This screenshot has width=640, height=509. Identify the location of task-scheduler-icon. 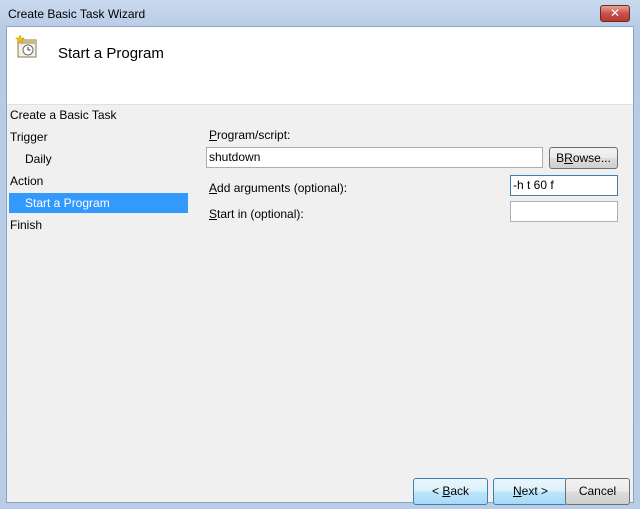
(26, 46).